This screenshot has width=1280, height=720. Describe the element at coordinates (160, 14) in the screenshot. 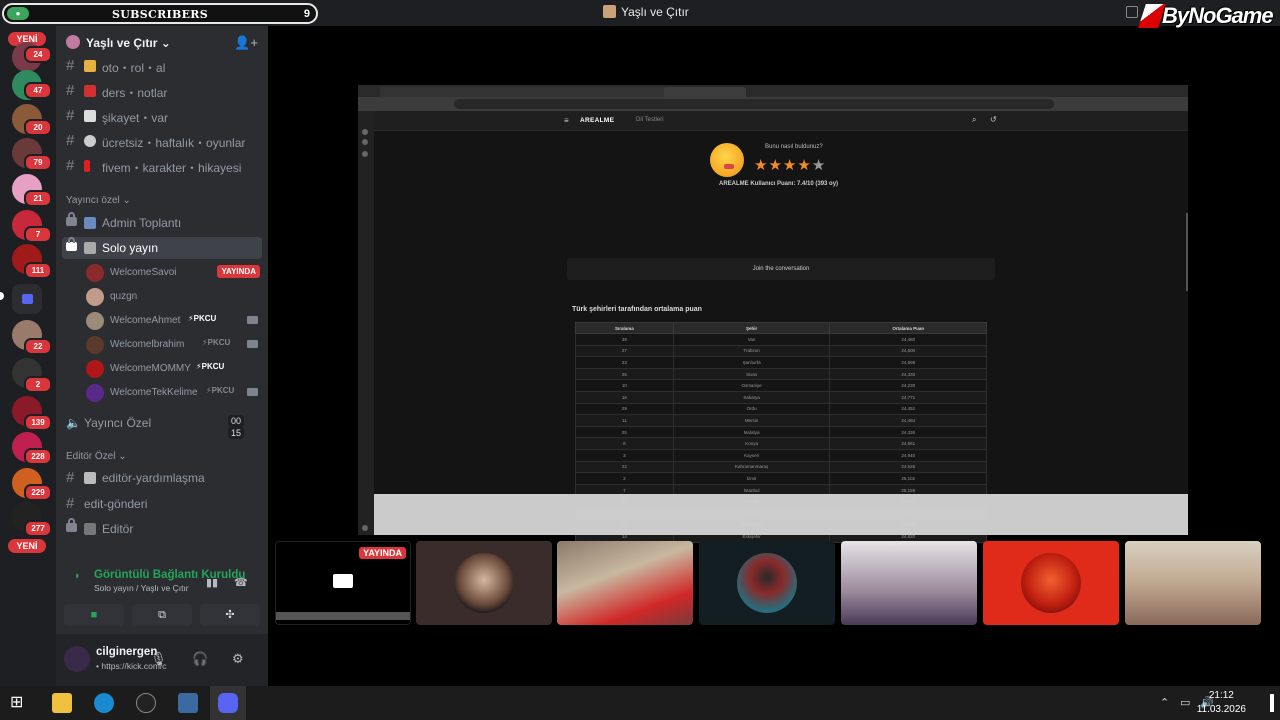

I see `subscribers-label: SUBSCRIBERS` at that location.